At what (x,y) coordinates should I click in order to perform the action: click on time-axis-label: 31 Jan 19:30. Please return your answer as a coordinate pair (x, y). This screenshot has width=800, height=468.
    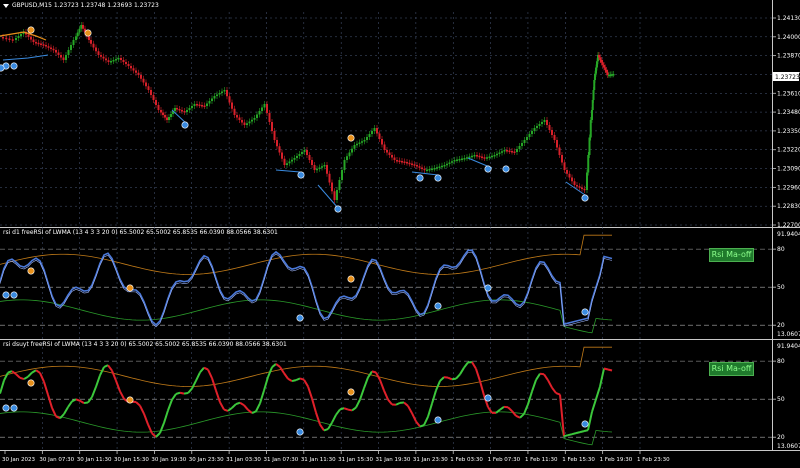
    Looking at the image, I should click on (393, 460).